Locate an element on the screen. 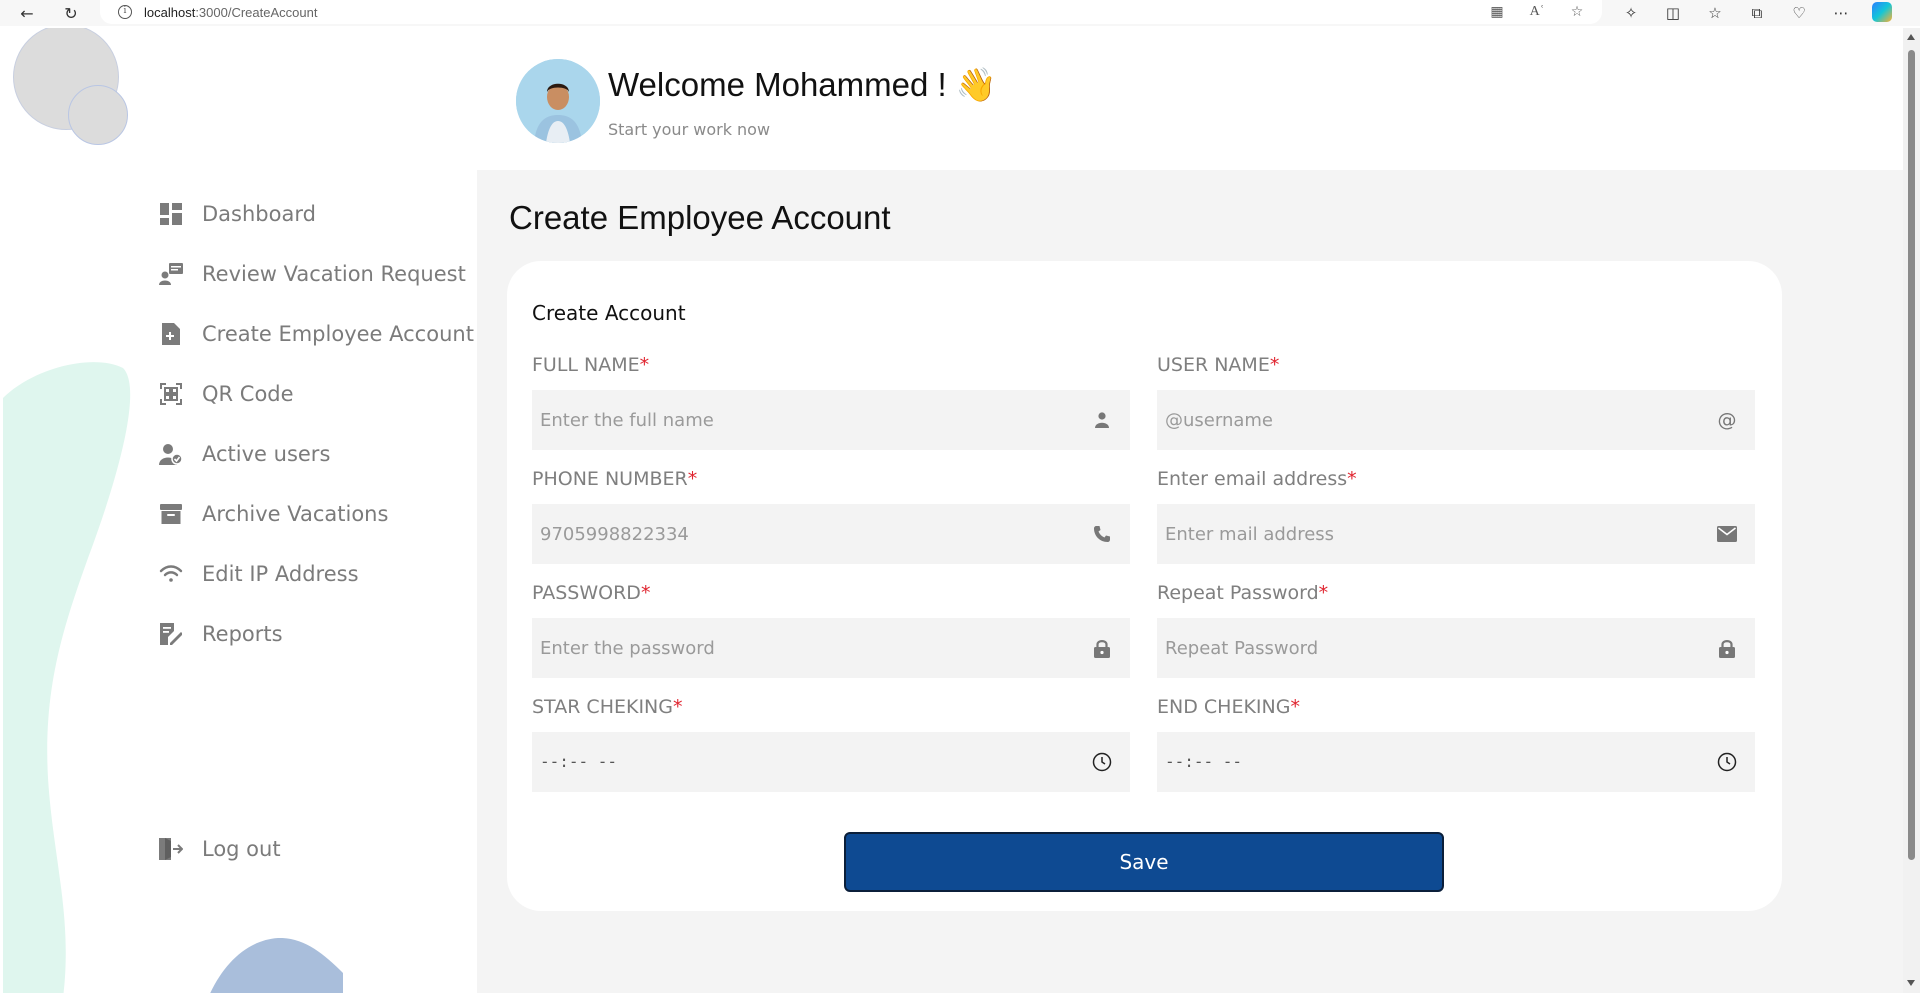 The height and width of the screenshot is (993, 1920). full-name-label-text: FULL NAME is located at coordinates (586, 365).